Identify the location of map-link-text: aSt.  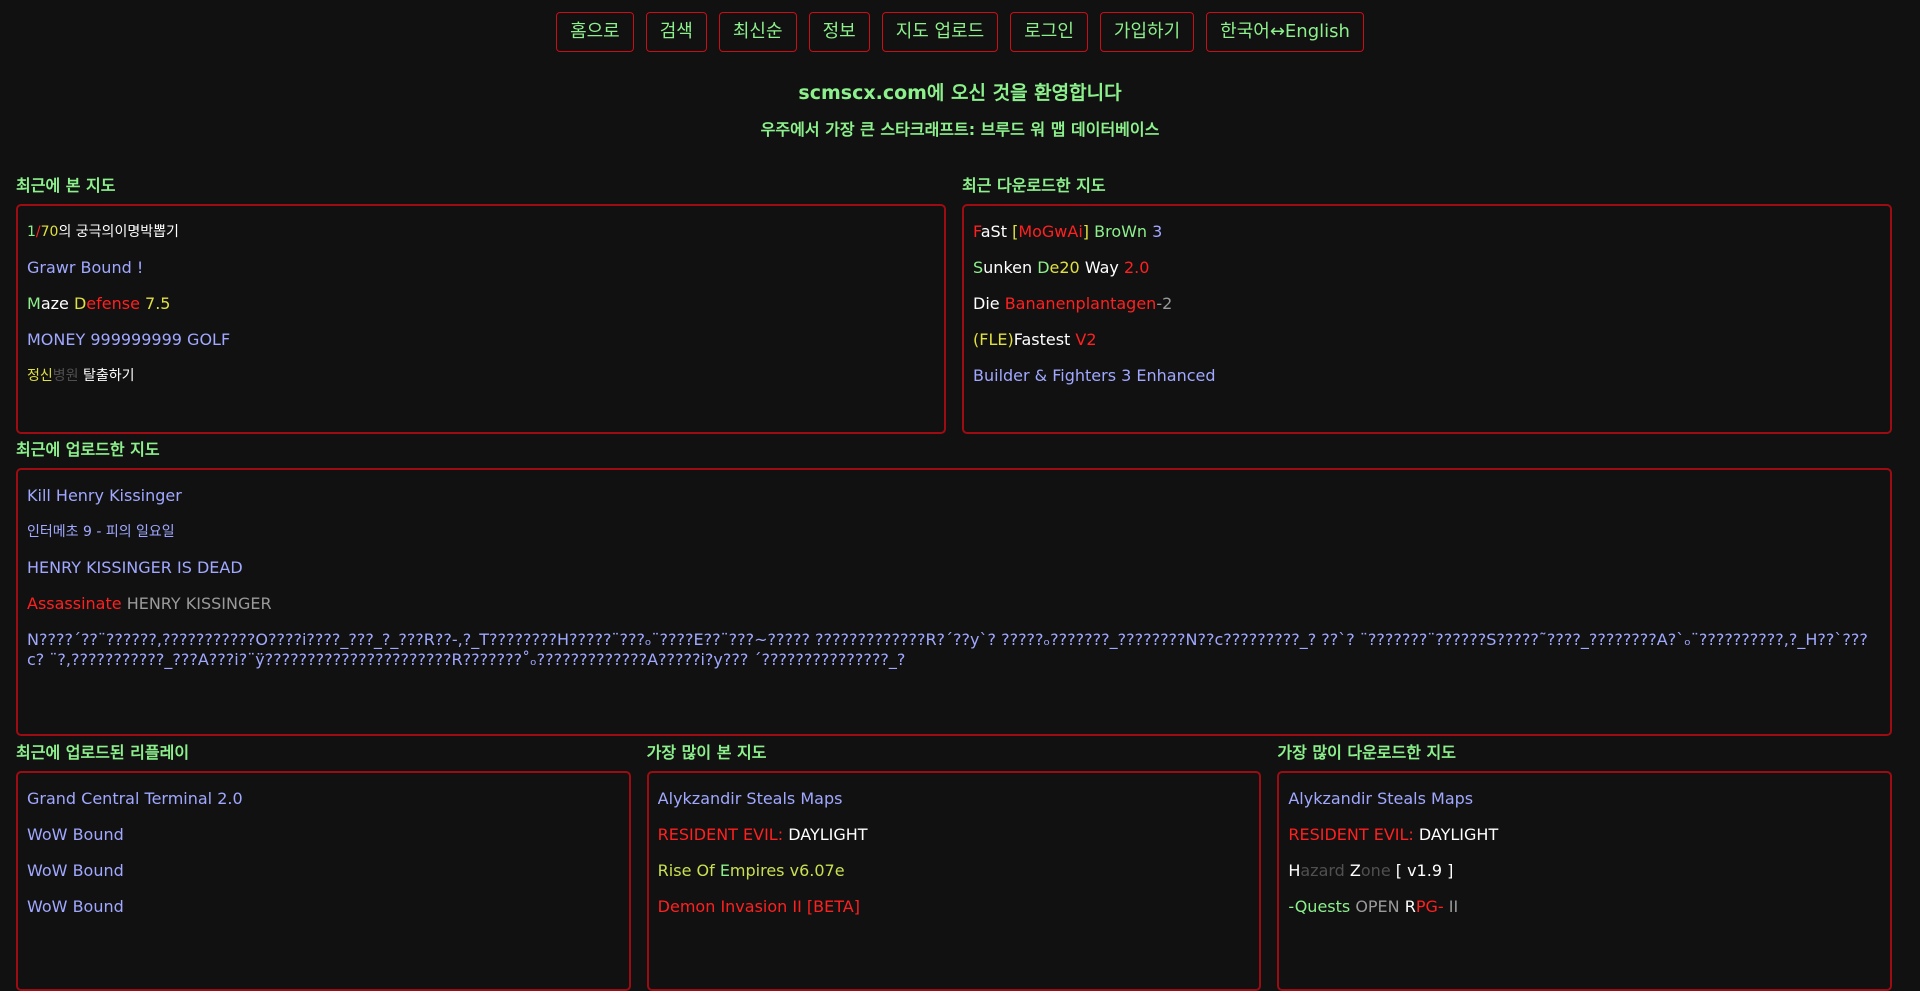
(996, 231).